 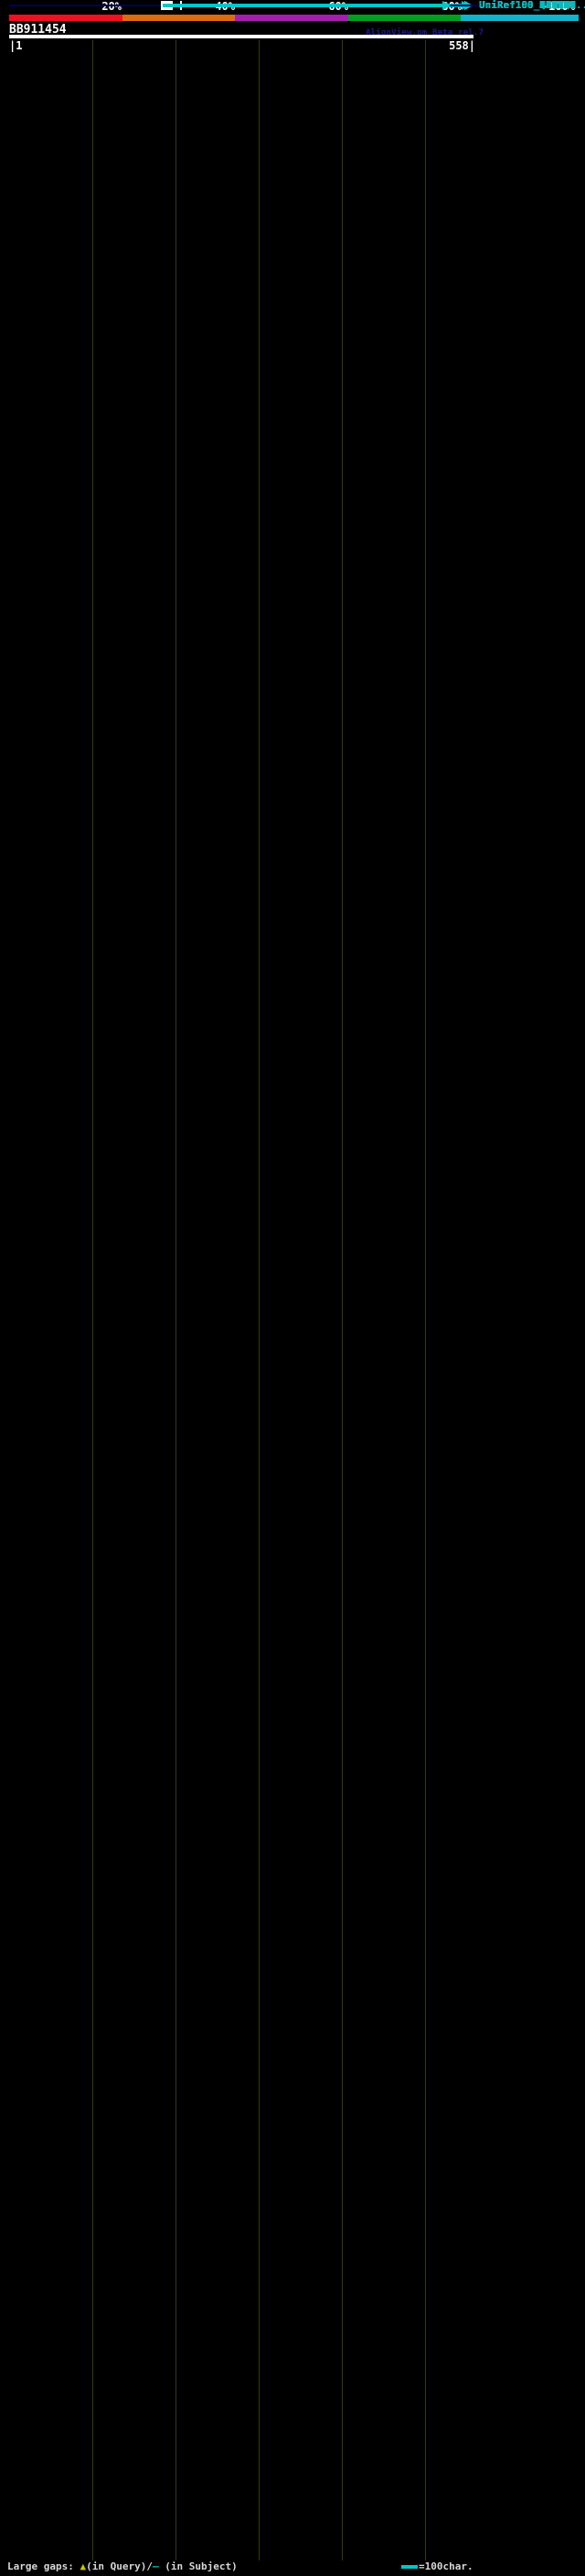 I want to click on hit-row: UniRef100_A9NLB8, so click(x=293, y=125).